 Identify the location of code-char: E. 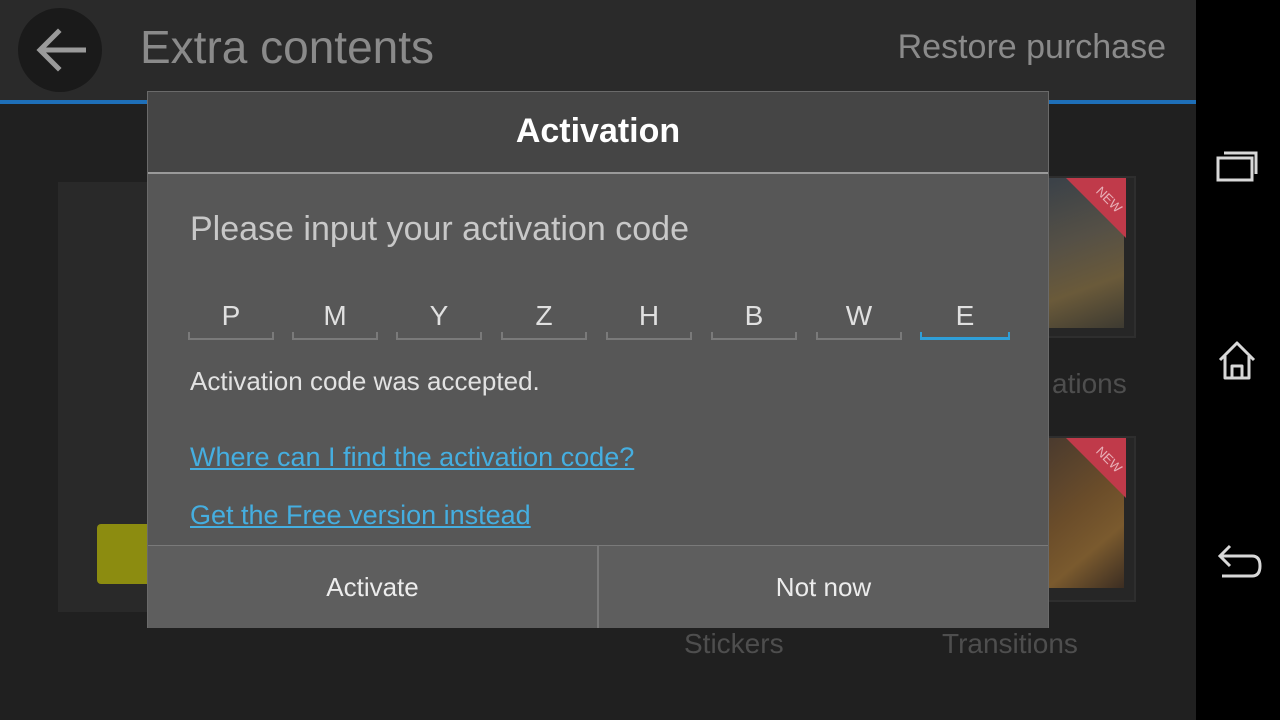
(965, 315).